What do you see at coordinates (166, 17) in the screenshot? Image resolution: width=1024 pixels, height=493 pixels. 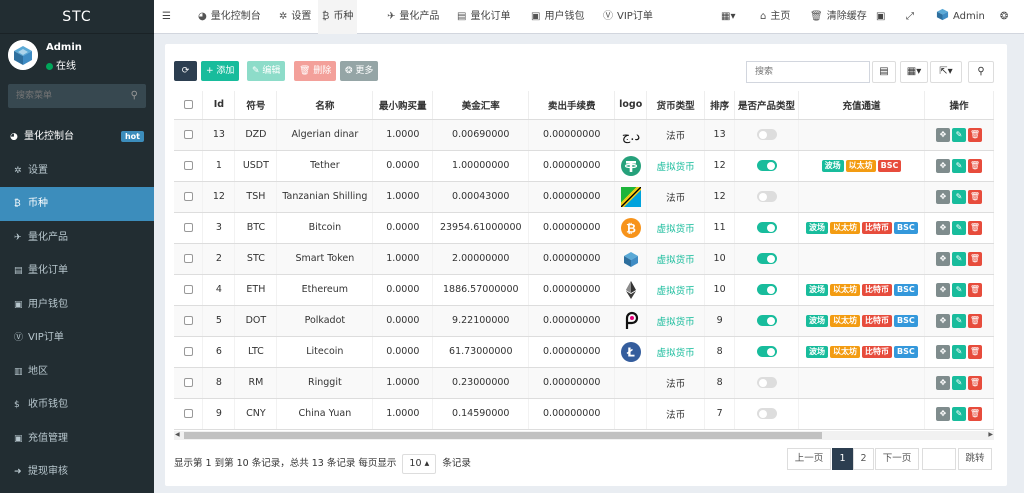 I see `menu-toggle-icon: ☰` at bounding box center [166, 17].